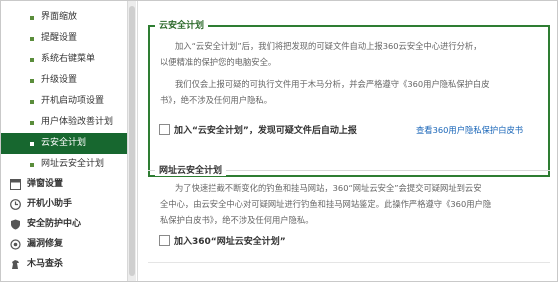  Describe the element at coordinates (164, 129) in the screenshot. I see `cloud-security-checkbox` at that location.